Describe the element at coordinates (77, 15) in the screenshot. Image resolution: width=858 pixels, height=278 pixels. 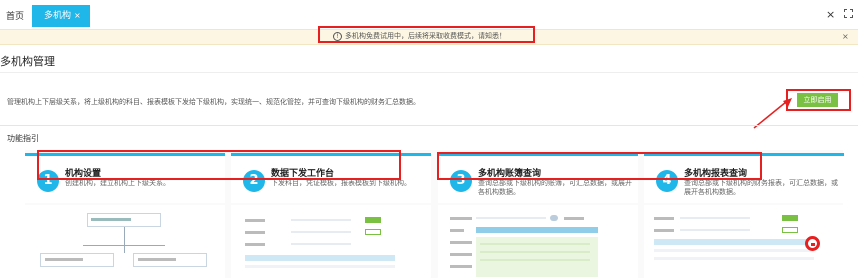
I see `tab-close-icon: ×` at that location.